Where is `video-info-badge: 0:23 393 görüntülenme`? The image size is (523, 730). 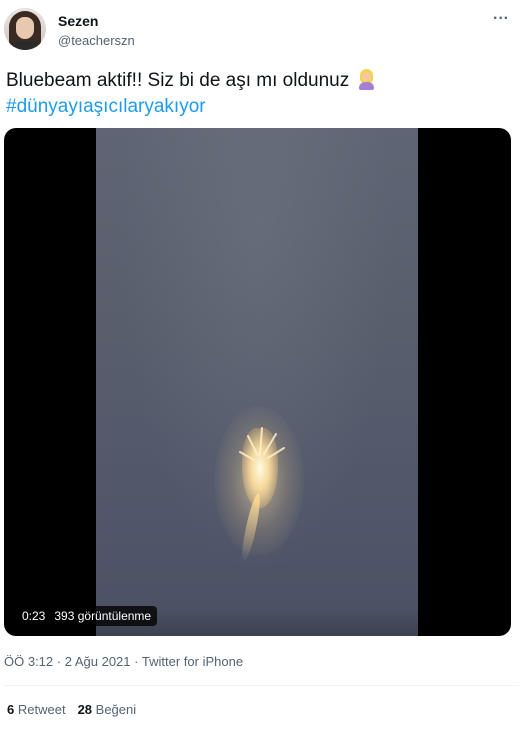
video-info-badge: 0:23 393 görüntülenme is located at coordinates (87, 616).